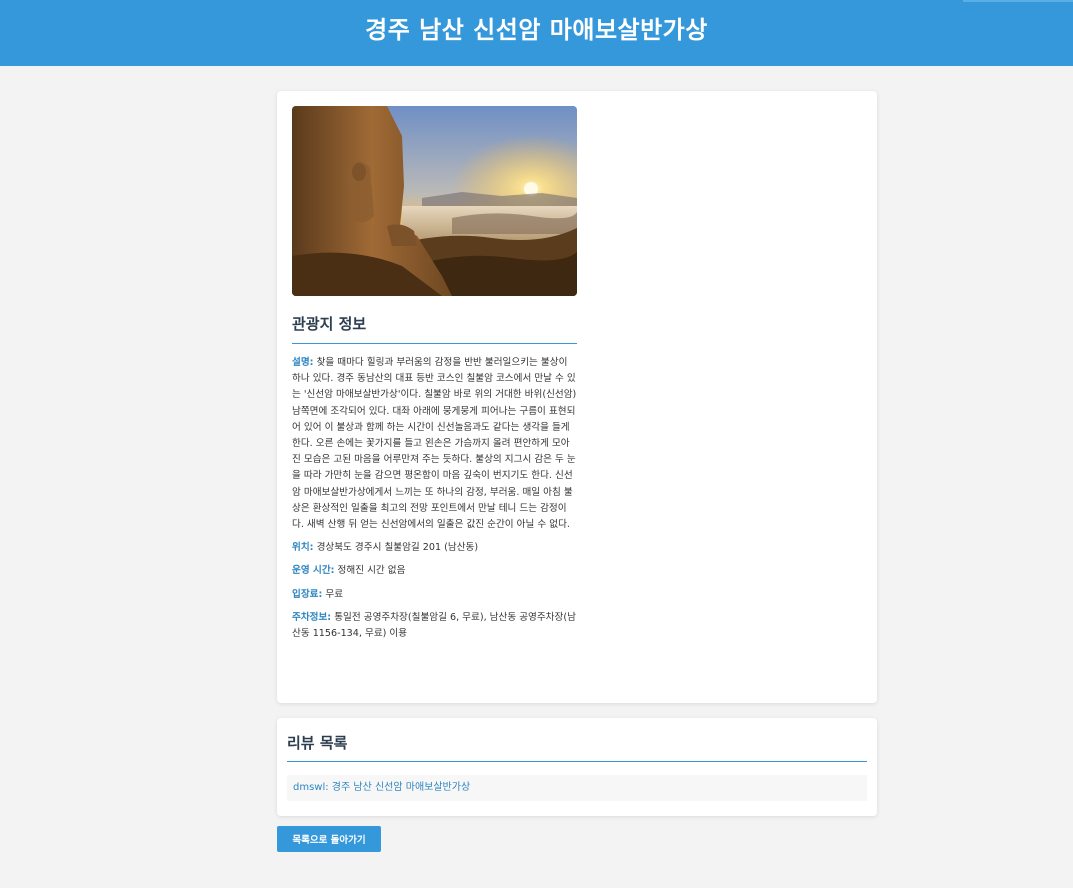  What do you see at coordinates (303, 362) in the screenshot?
I see `description-label: 설명:` at bounding box center [303, 362].